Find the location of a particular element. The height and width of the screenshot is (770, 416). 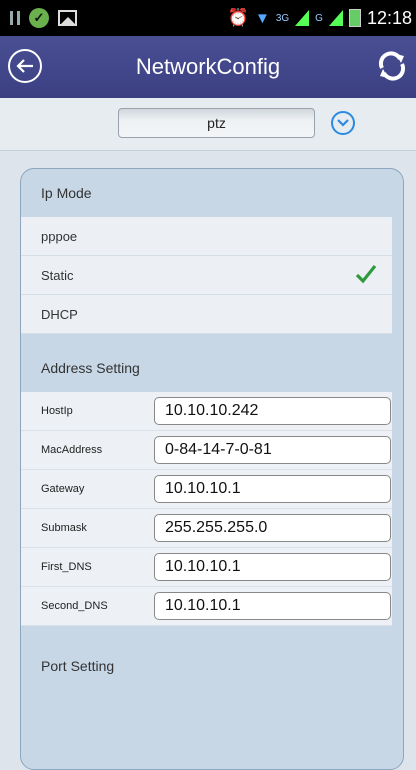

back-button is located at coordinates (25, 66).